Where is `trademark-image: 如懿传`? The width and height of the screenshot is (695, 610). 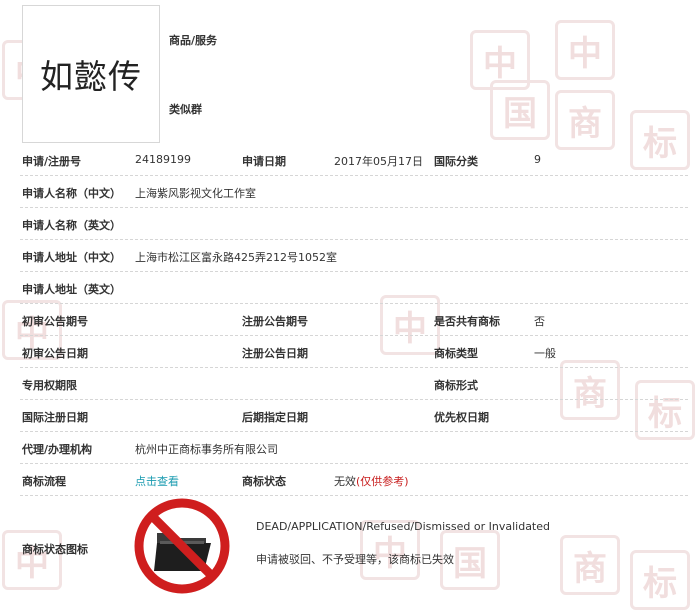 trademark-image: 如懿传 is located at coordinates (91, 74).